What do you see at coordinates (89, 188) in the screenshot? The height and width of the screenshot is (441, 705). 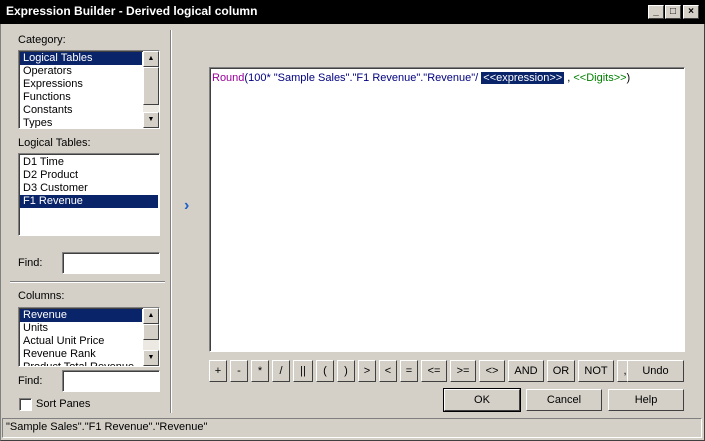 I see `list-item: D3 Customer` at bounding box center [89, 188].